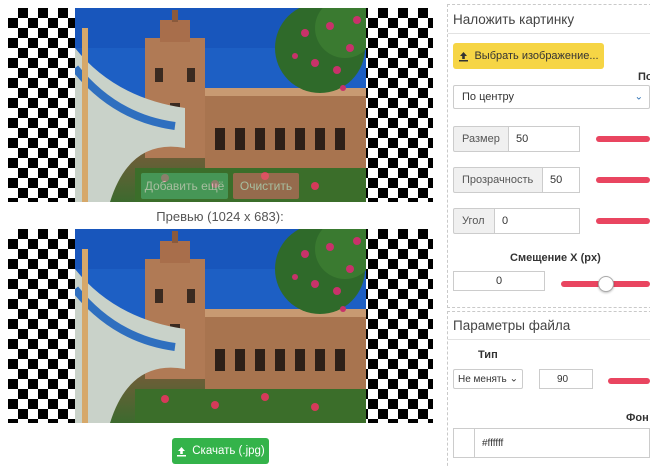 This screenshot has height=467, width=650. I want to click on file-panel-title: Параметры файла, so click(512, 325).